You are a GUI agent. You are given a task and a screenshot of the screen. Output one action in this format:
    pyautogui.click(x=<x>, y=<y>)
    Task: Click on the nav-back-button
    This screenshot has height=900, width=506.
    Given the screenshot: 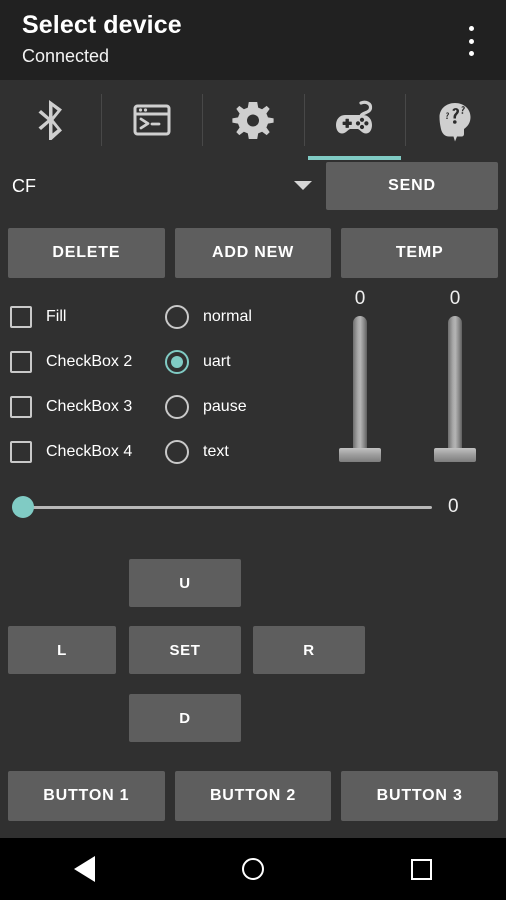 What is the action you would take?
    pyautogui.click(x=84, y=869)
    